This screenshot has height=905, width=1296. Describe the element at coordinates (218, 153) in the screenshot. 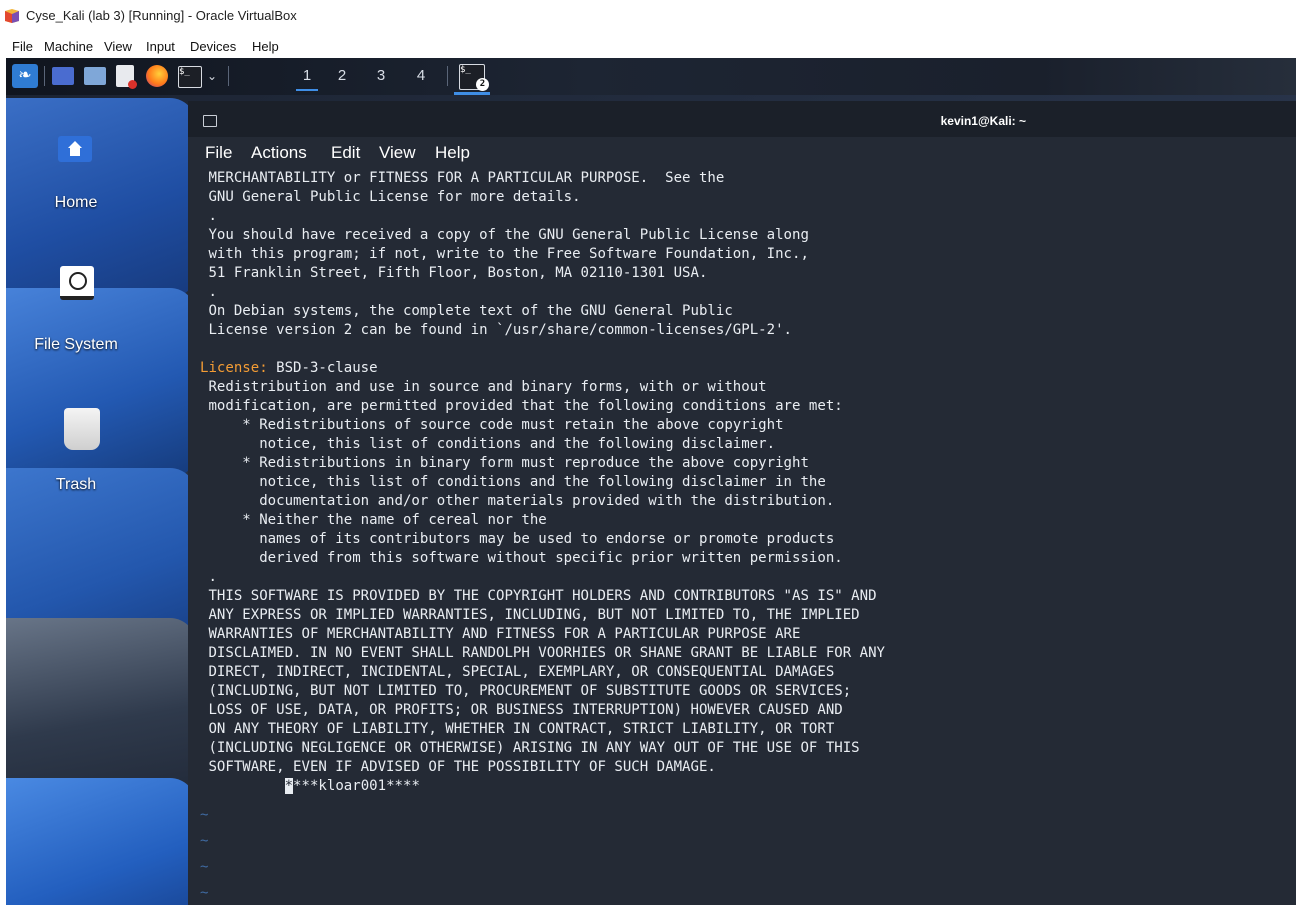

I see `terminal-menu-file: File` at that location.